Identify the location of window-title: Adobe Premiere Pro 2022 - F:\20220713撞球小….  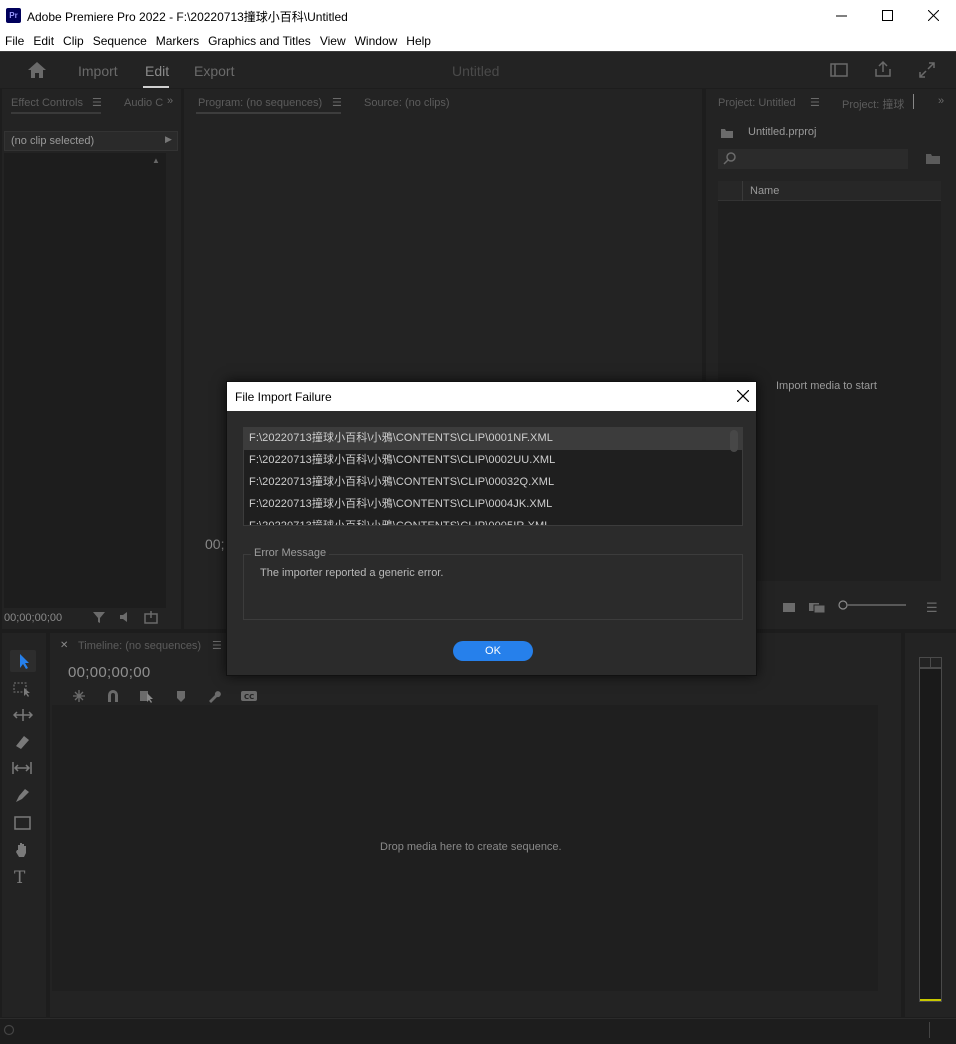
(187, 17).